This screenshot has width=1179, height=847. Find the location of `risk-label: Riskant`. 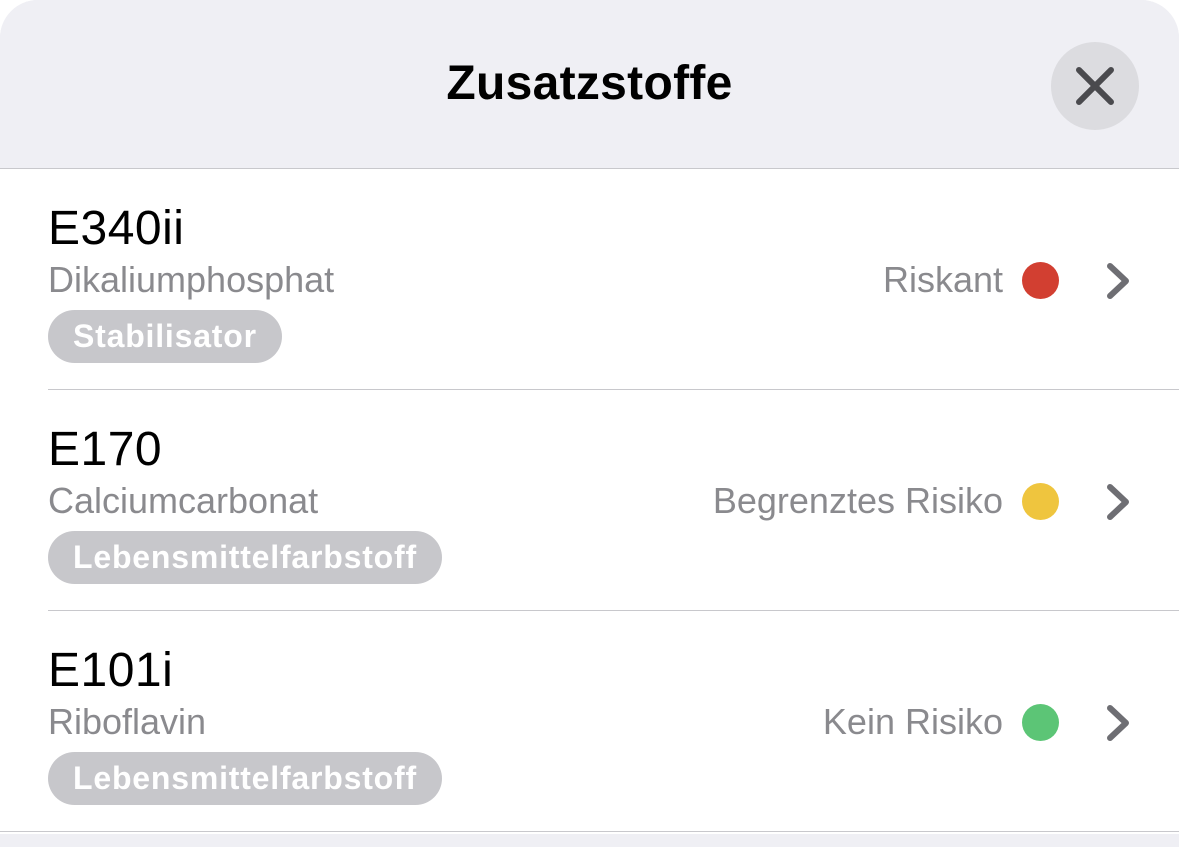

risk-label: Riskant is located at coordinates (942, 279).